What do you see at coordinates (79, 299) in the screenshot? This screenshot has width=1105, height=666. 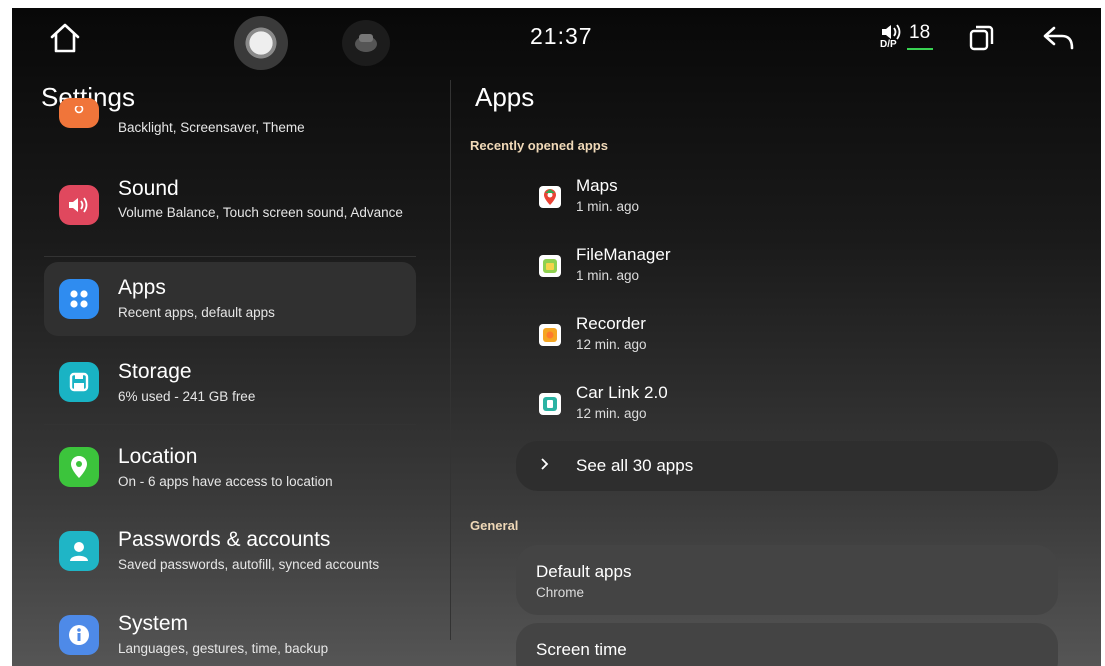 I see `apps-icon` at bounding box center [79, 299].